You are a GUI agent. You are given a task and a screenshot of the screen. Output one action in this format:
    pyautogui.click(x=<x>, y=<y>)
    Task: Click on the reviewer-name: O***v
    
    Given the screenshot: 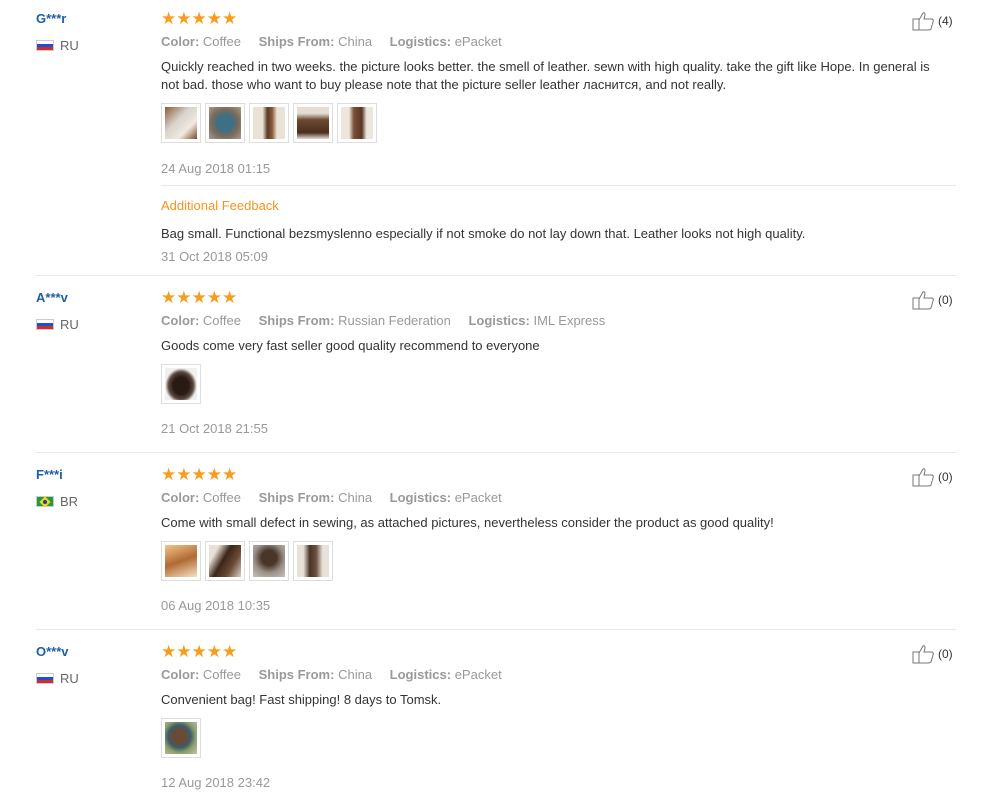 What is the action you would take?
    pyautogui.click(x=52, y=651)
    